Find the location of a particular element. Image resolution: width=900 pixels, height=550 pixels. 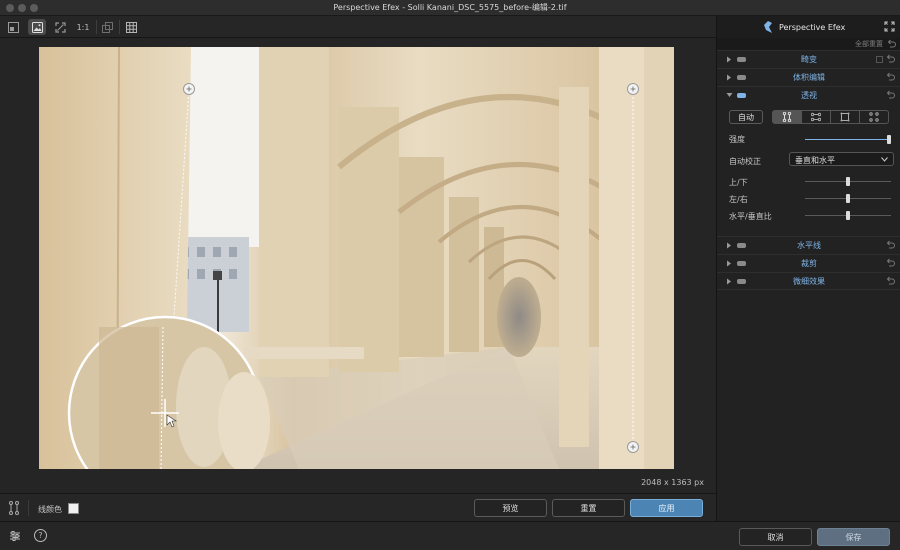

fit-to-screen-button is located at coordinates (60, 27).